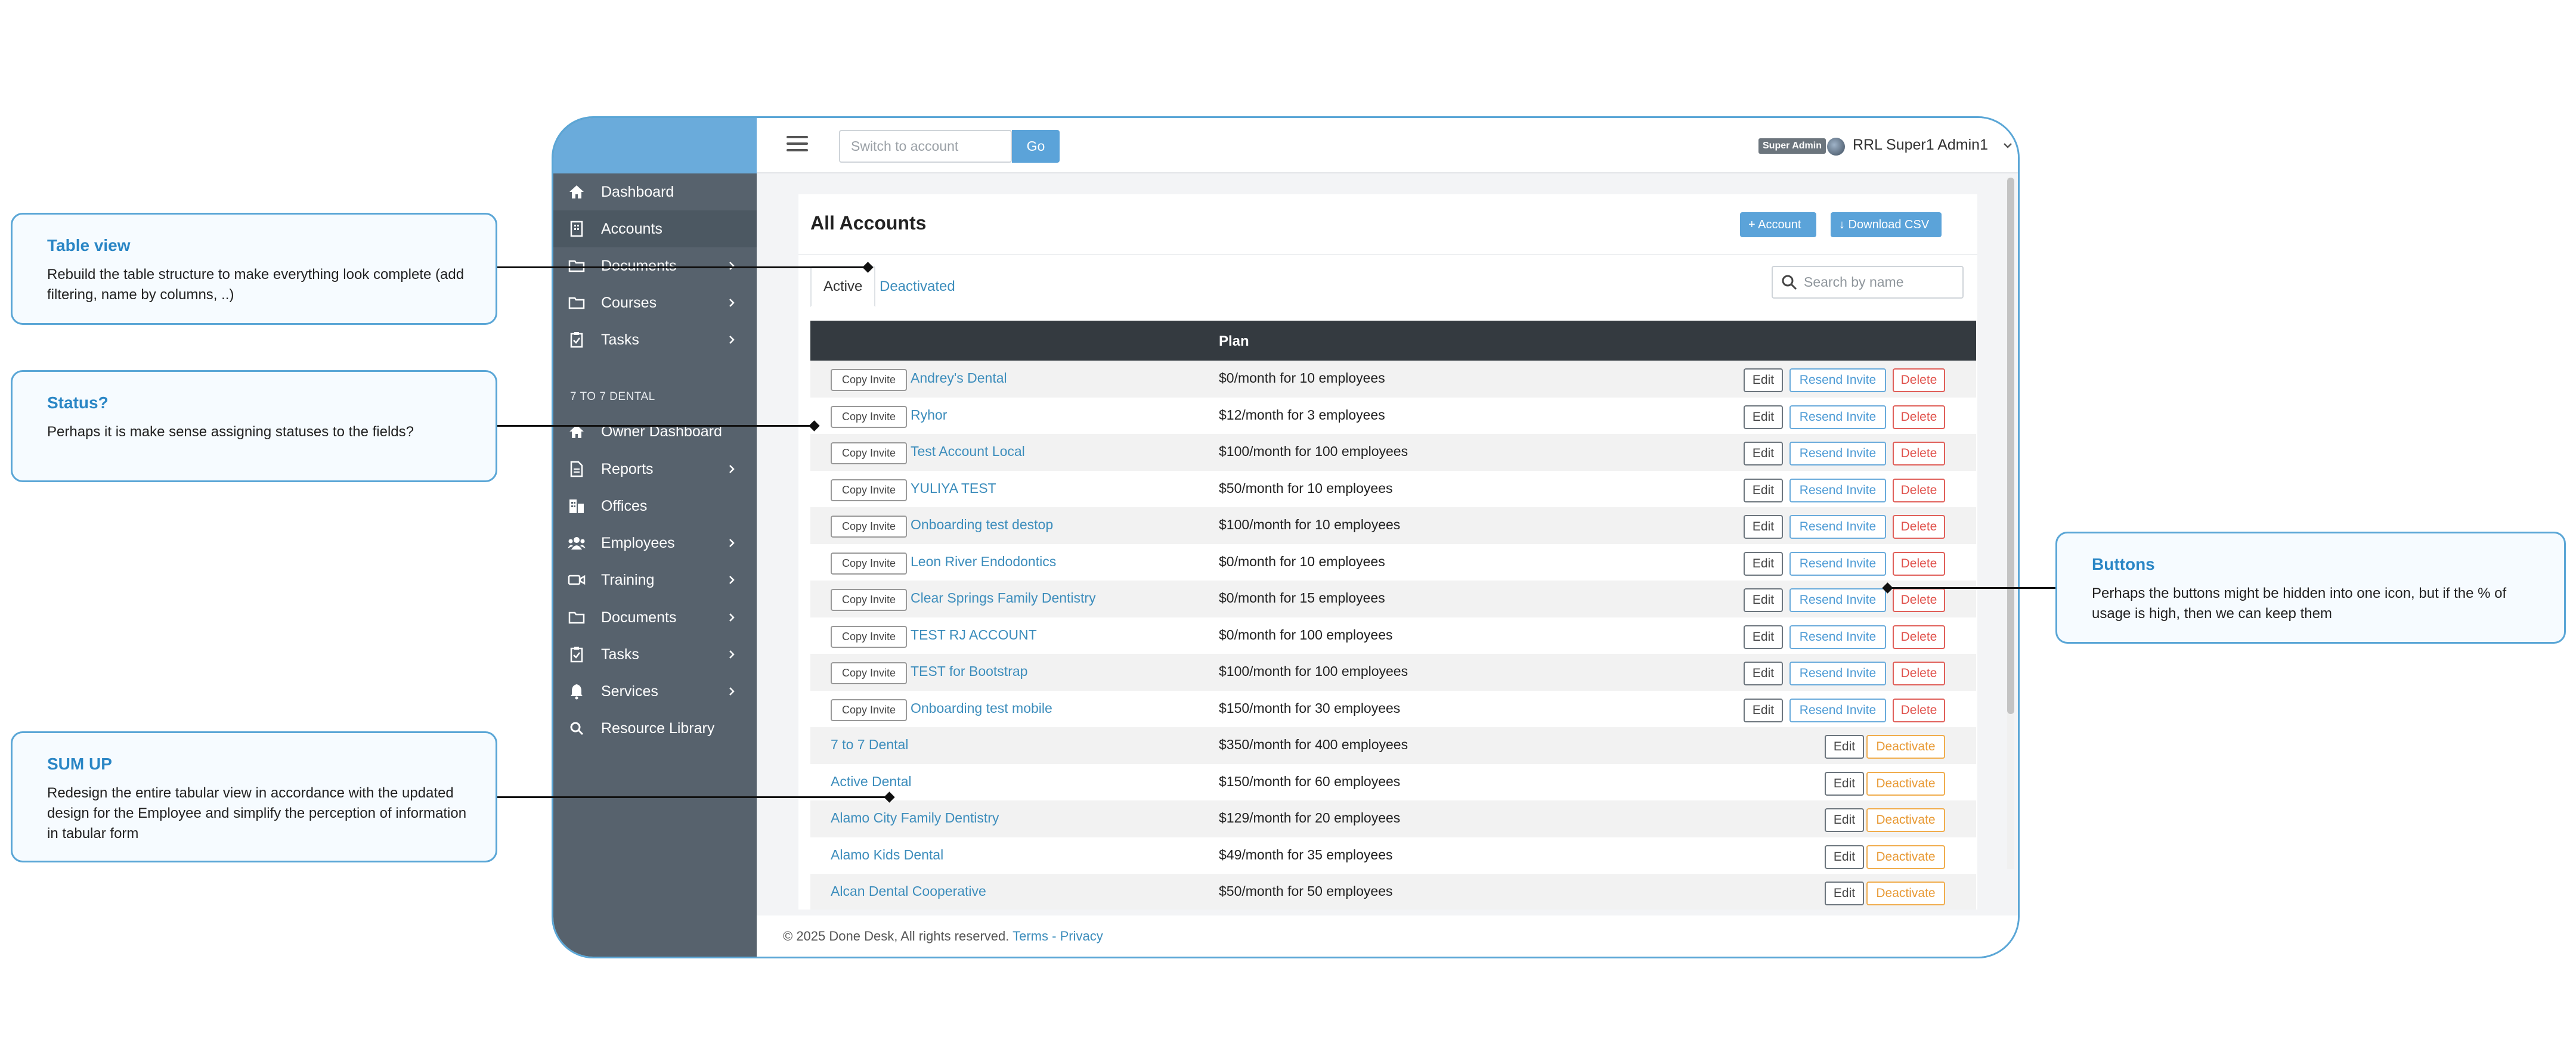  Describe the element at coordinates (655, 432) in the screenshot. I see `sidebar-item-owner-dashboard: Owner Dashboard` at that location.